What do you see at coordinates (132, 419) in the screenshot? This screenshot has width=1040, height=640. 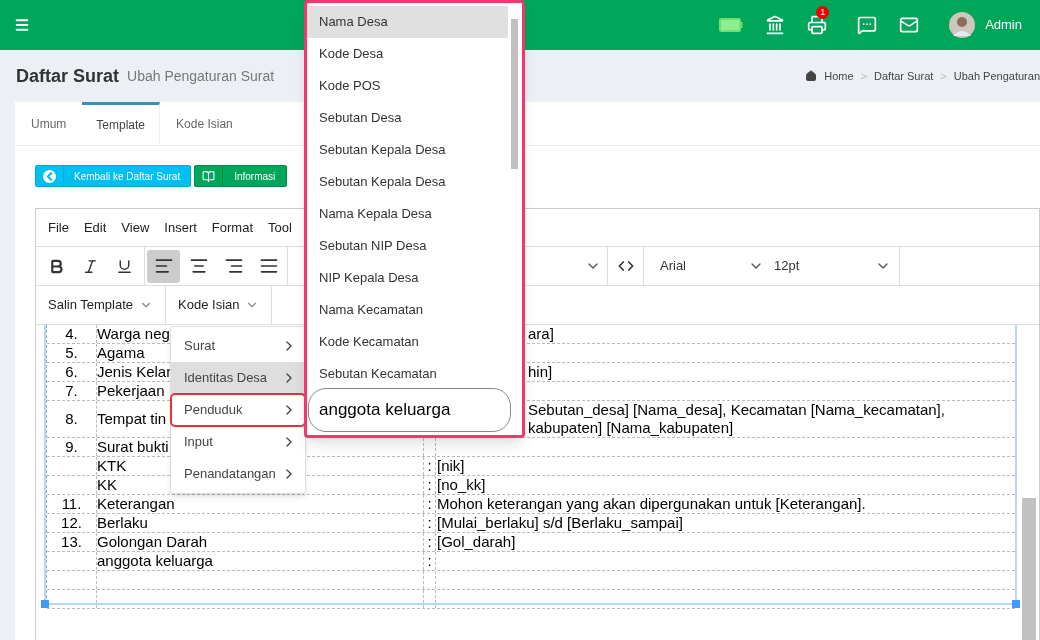 I see `table-cell: Tempat tin` at bounding box center [132, 419].